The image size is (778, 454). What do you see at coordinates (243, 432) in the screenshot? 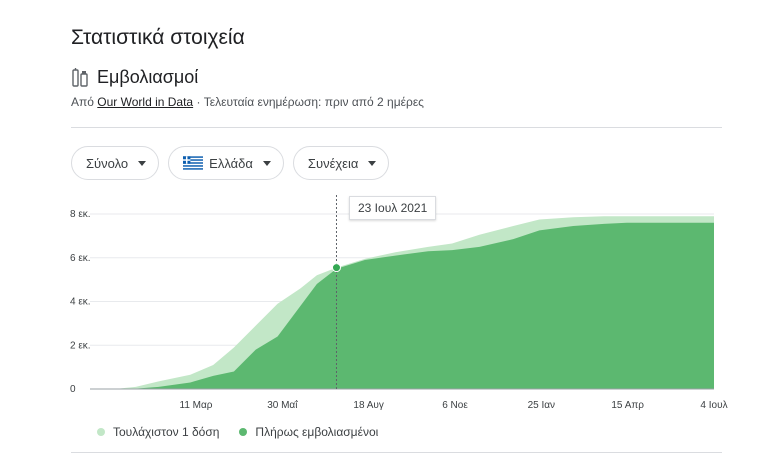
I see `legend-dot-dark` at bounding box center [243, 432].